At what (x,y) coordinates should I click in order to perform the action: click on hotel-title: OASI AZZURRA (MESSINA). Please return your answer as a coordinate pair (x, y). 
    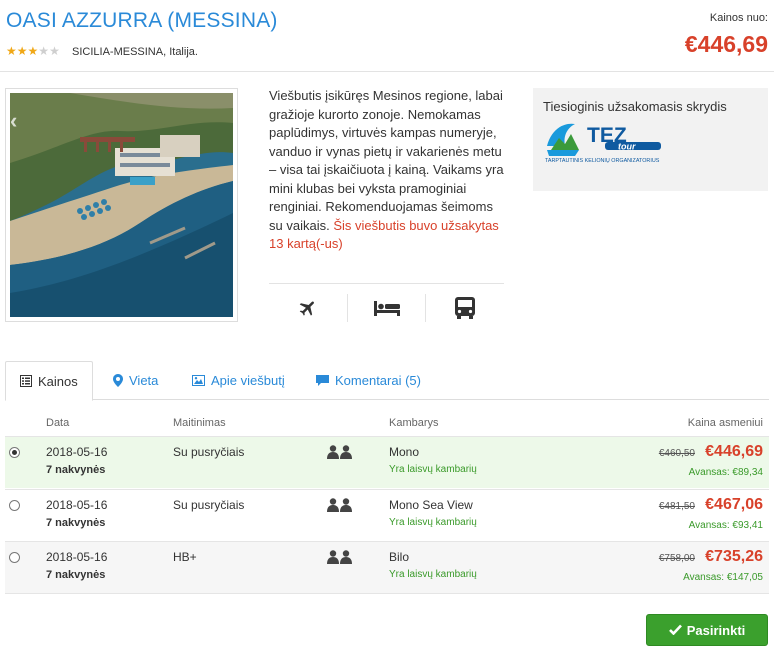
    Looking at the image, I should click on (142, 20).